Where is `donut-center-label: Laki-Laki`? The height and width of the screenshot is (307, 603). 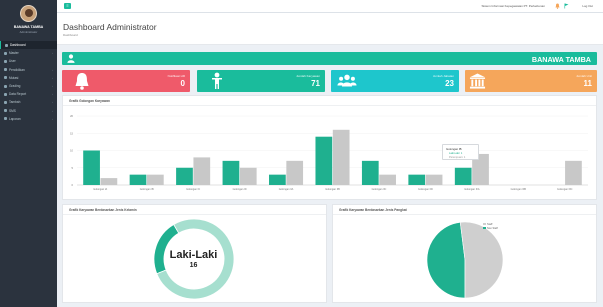
donut-center-label: Laki-Laki is located at coordinates (193, 255).